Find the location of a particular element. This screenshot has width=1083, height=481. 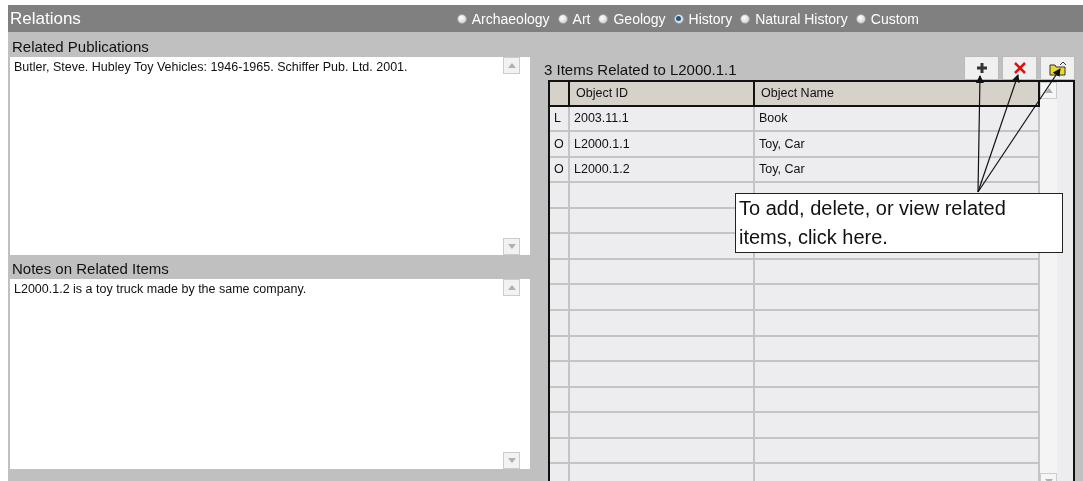

table-cell: L2000.1.1 is located at coordinates (661, 144).